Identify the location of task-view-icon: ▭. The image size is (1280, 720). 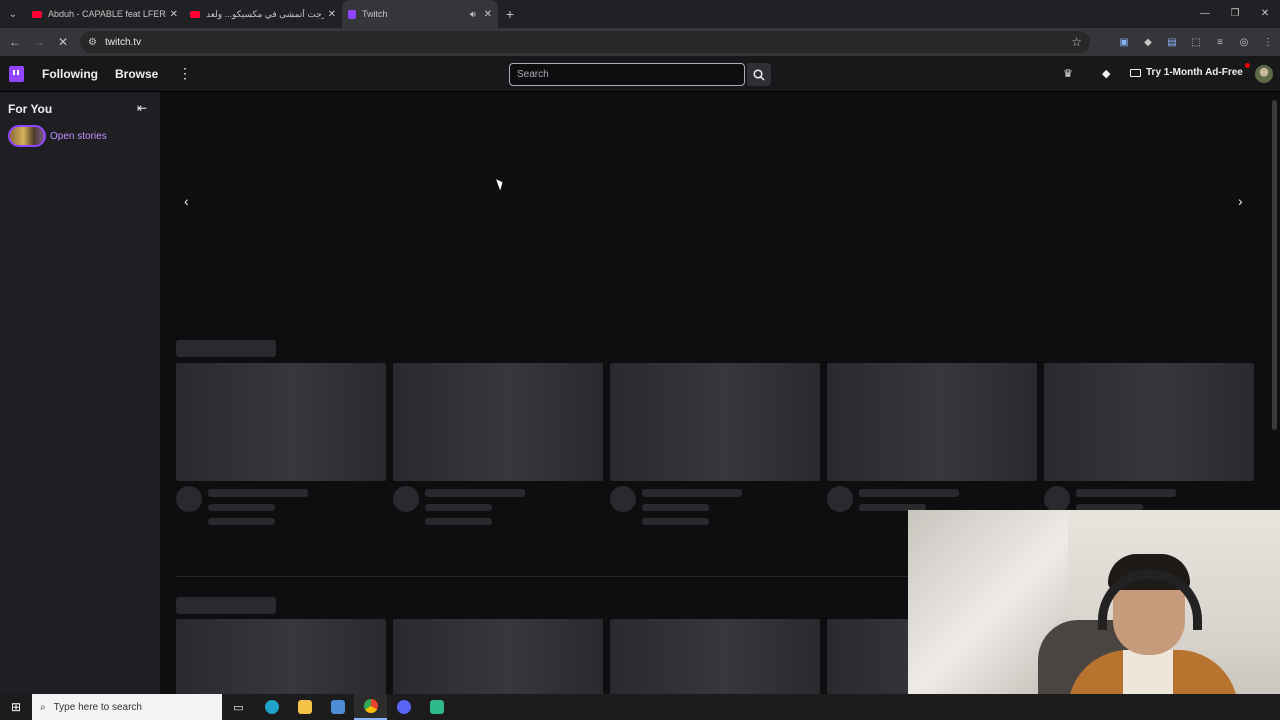
(238, 707).